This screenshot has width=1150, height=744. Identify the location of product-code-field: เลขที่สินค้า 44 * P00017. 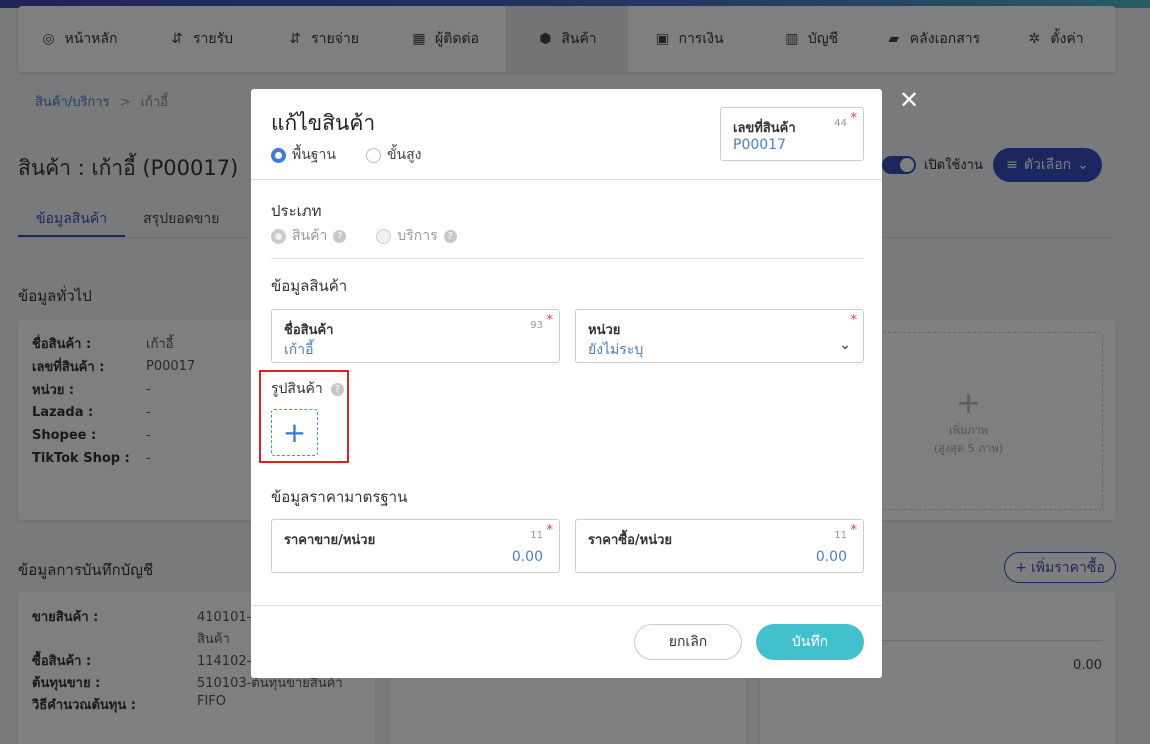
(792, 134).